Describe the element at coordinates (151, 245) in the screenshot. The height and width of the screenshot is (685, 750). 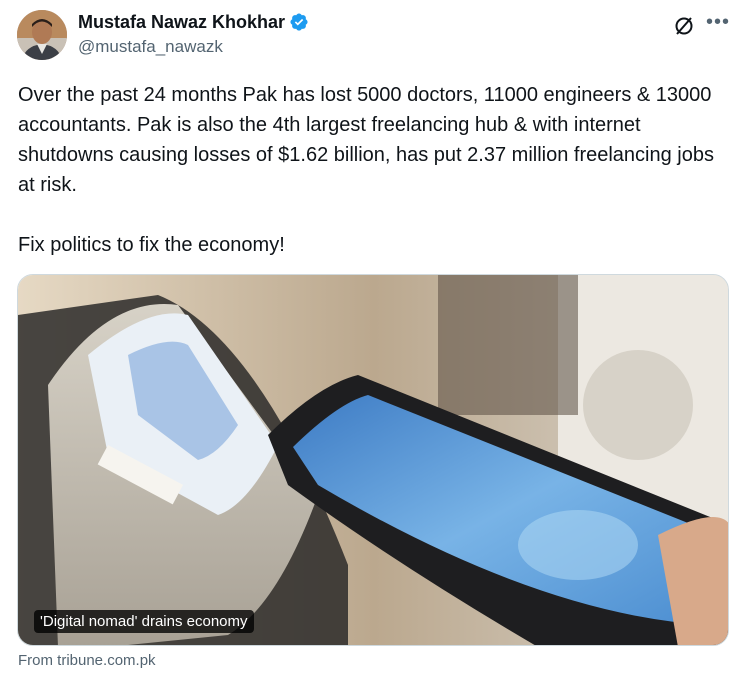
I see `tweet-paragraph: Fix politics to fix the economy!` at that location.